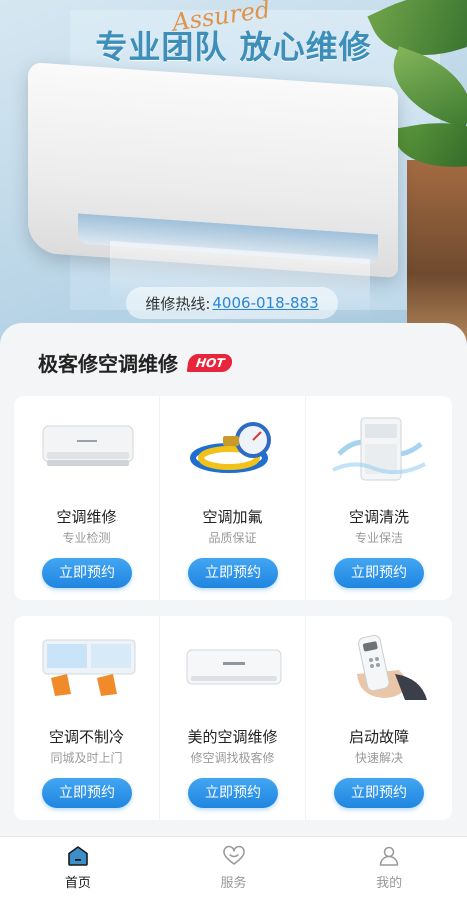 The width and height of the screenshot is (467, 898). What do you see at coordinates (234, 667) in the screenshot?
I see `midea-ac-icon` at bounding box center [234, 667].